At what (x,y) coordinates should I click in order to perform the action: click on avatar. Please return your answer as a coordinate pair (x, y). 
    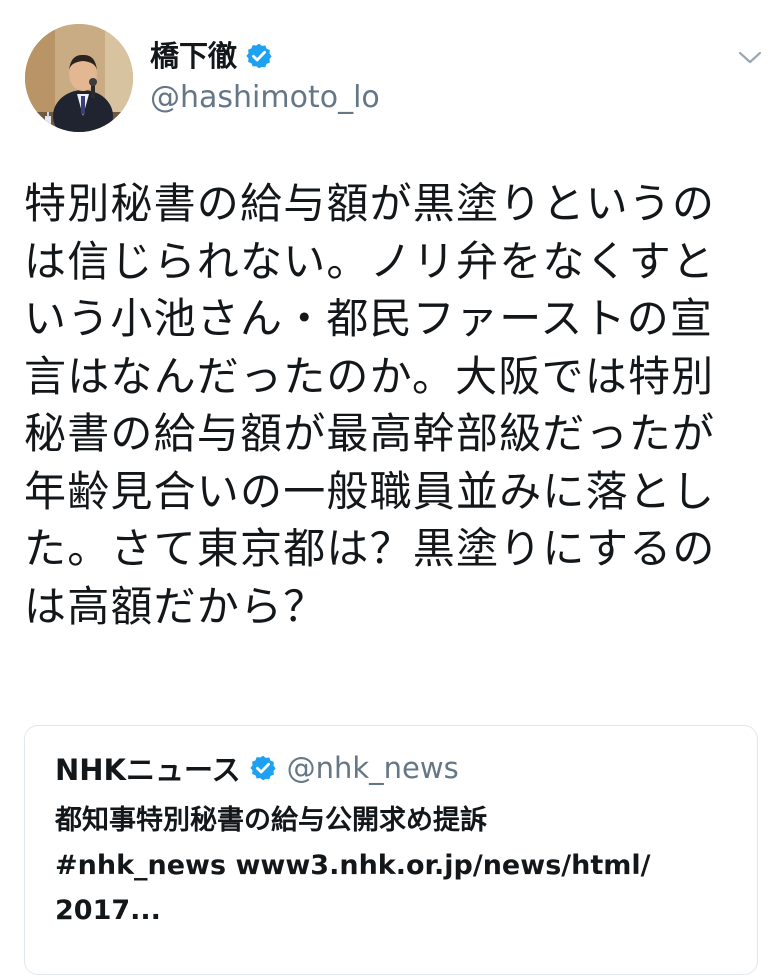
    Looking at the image, I should click on (79, 78).